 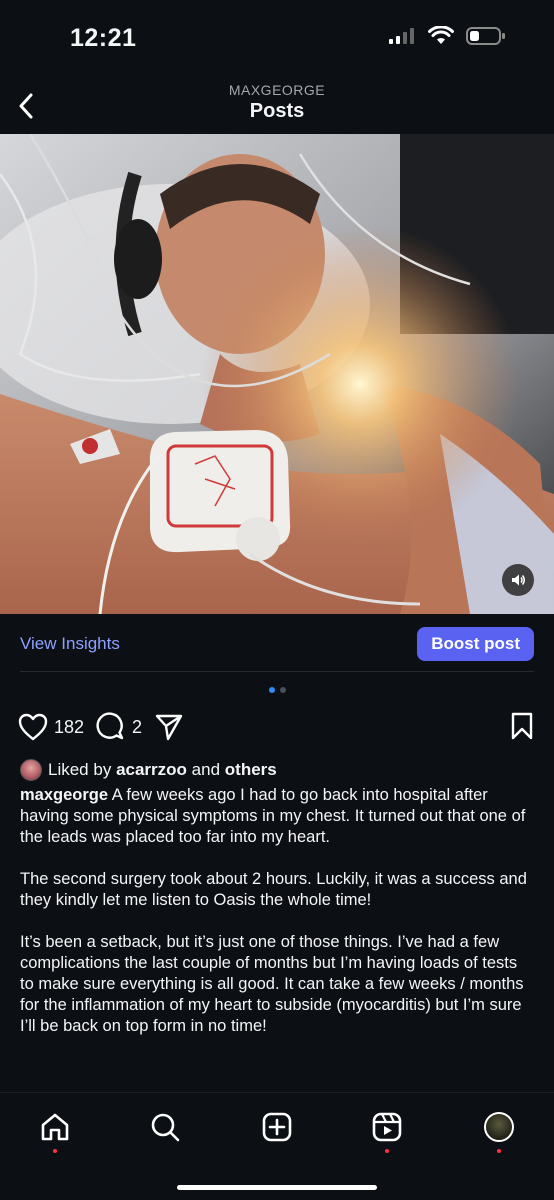 I want to click on battery-icon, so click(x=485, y=36).